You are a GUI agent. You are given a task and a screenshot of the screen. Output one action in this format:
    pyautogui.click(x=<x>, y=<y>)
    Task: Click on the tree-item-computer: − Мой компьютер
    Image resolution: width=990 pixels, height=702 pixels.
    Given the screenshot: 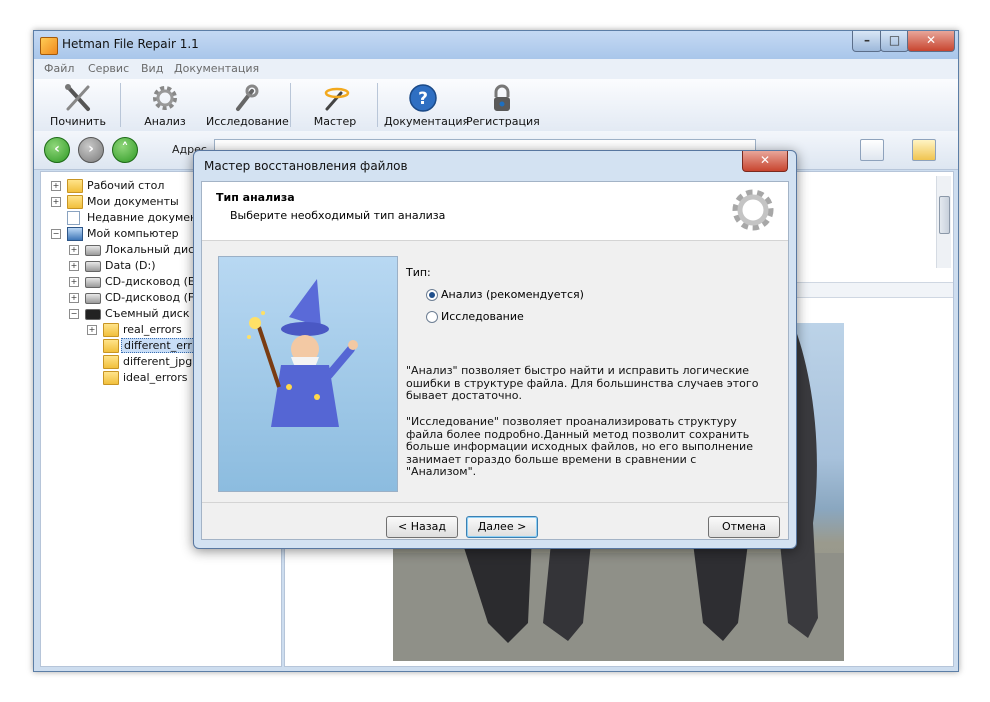 What is the action you would take?
    pyautogui.click(x=126, y=234)
    